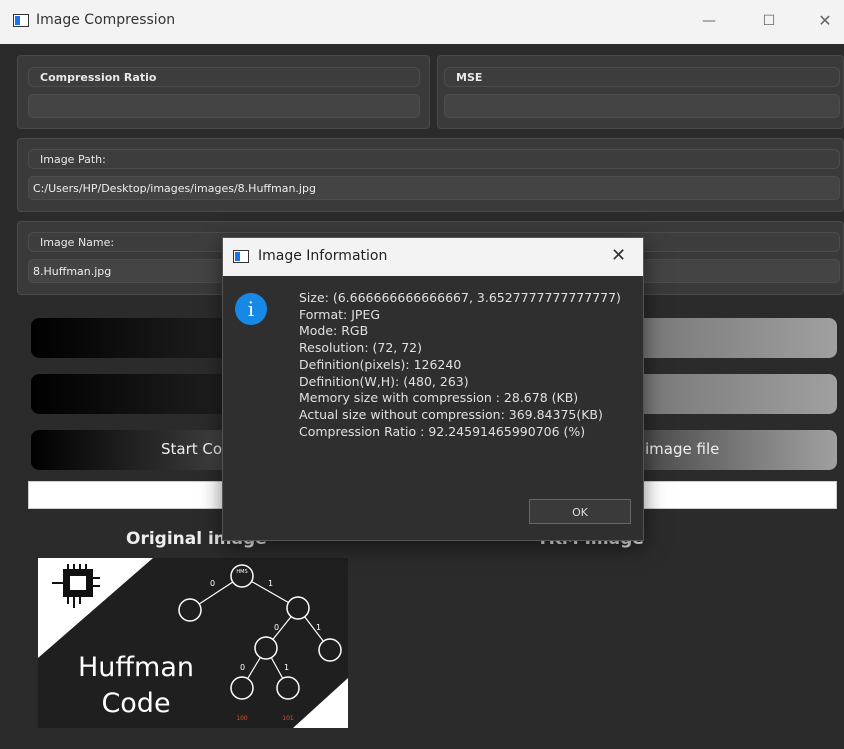 This screenshot has width=844, height=749. Describe the element at coordinates (384, 381) in the screenshot. I see `info-line-definition-wh: Definition(W,H): (480, 263)` at that location.